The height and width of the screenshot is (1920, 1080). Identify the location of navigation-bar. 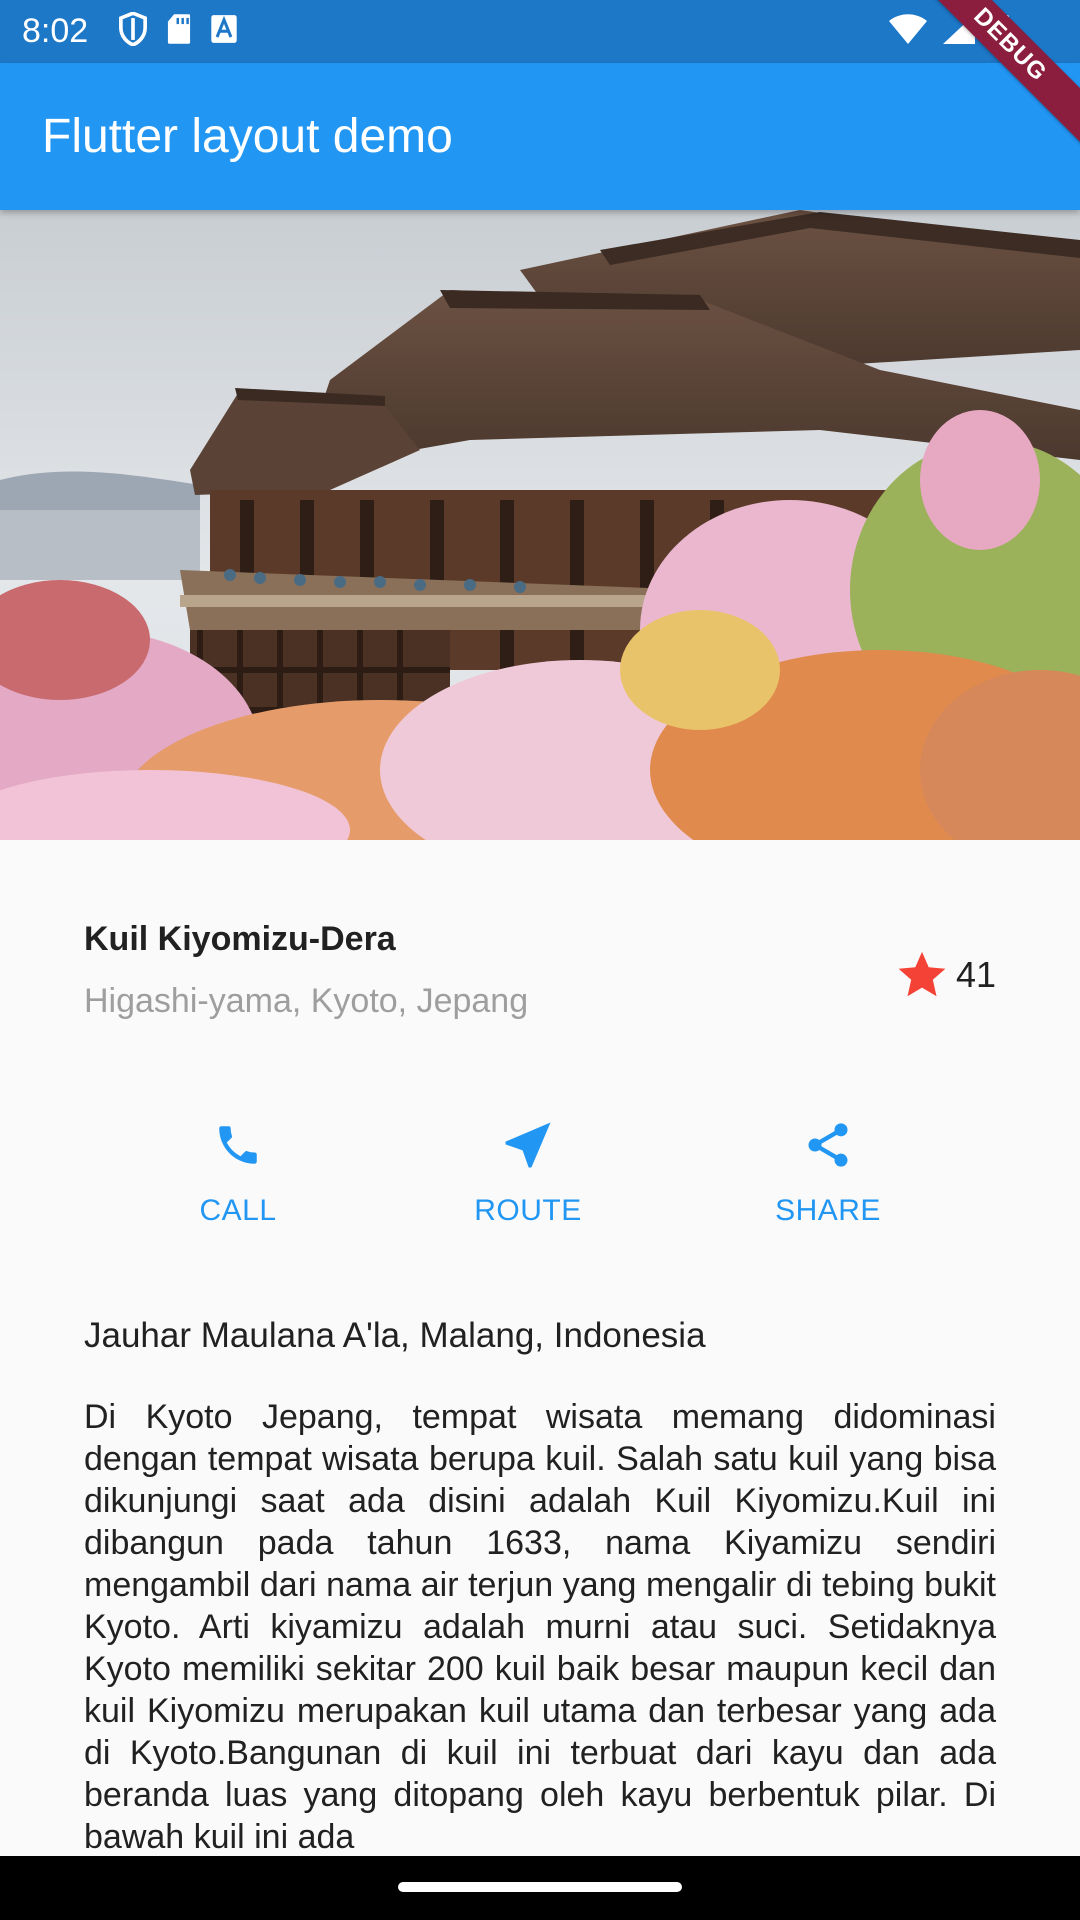
(540, 1888).